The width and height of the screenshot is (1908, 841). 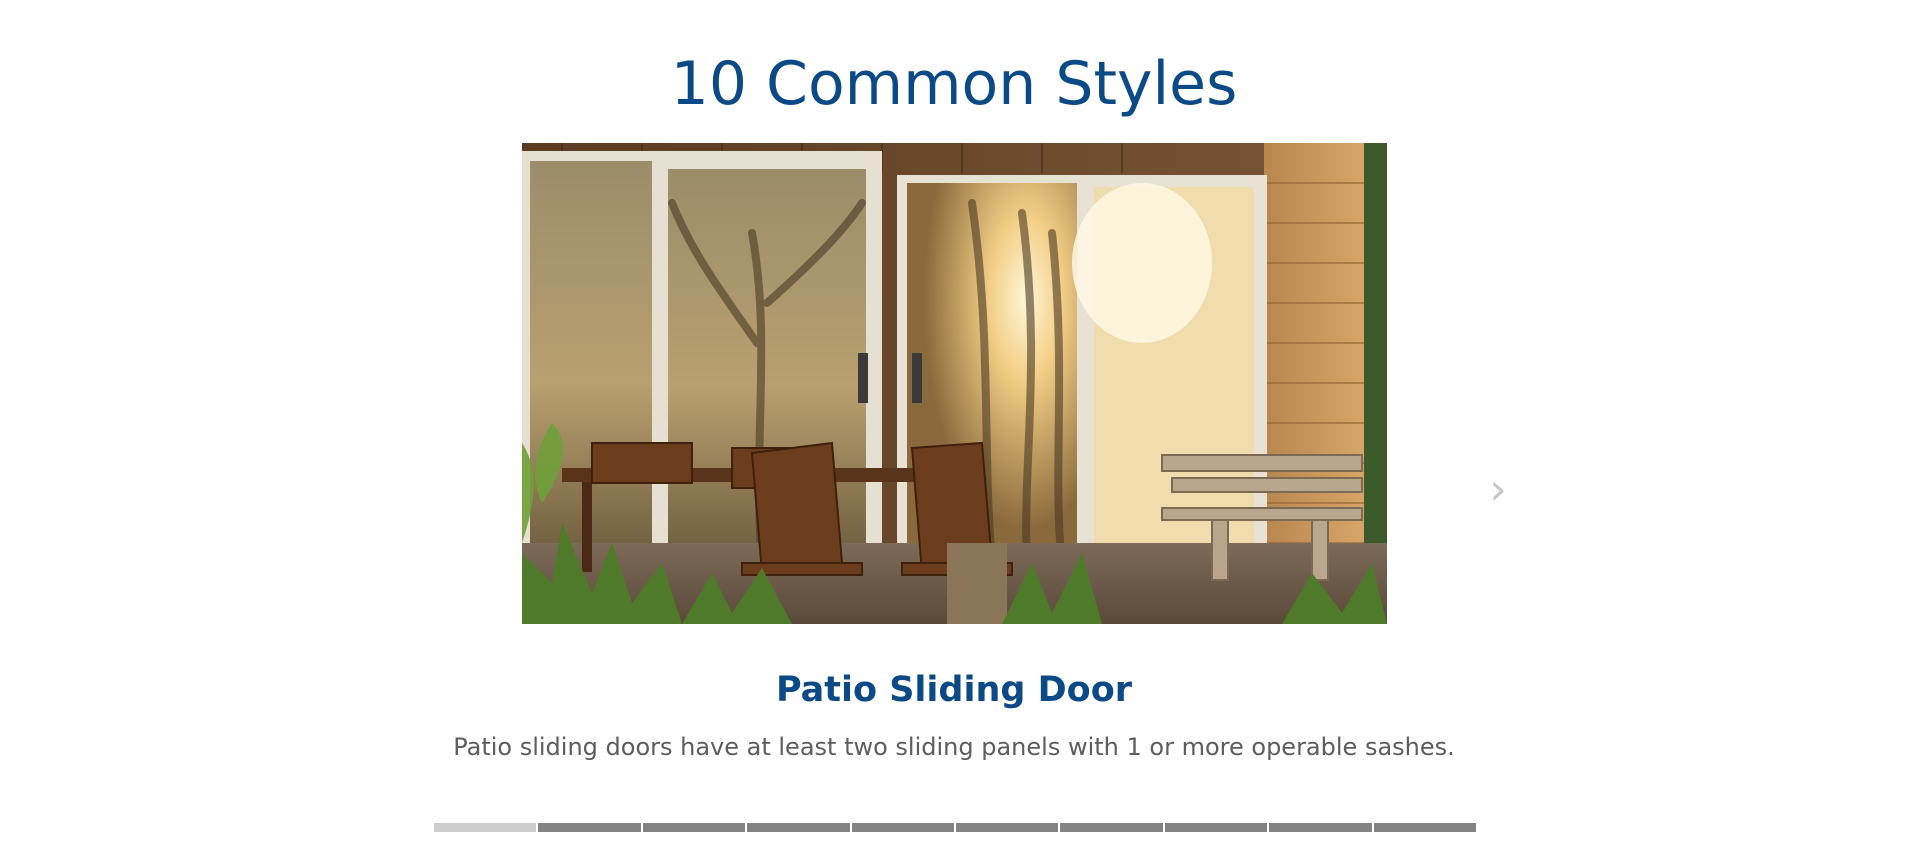 I want to click on next-slide-button: ›, so click(x=1498, y=490).